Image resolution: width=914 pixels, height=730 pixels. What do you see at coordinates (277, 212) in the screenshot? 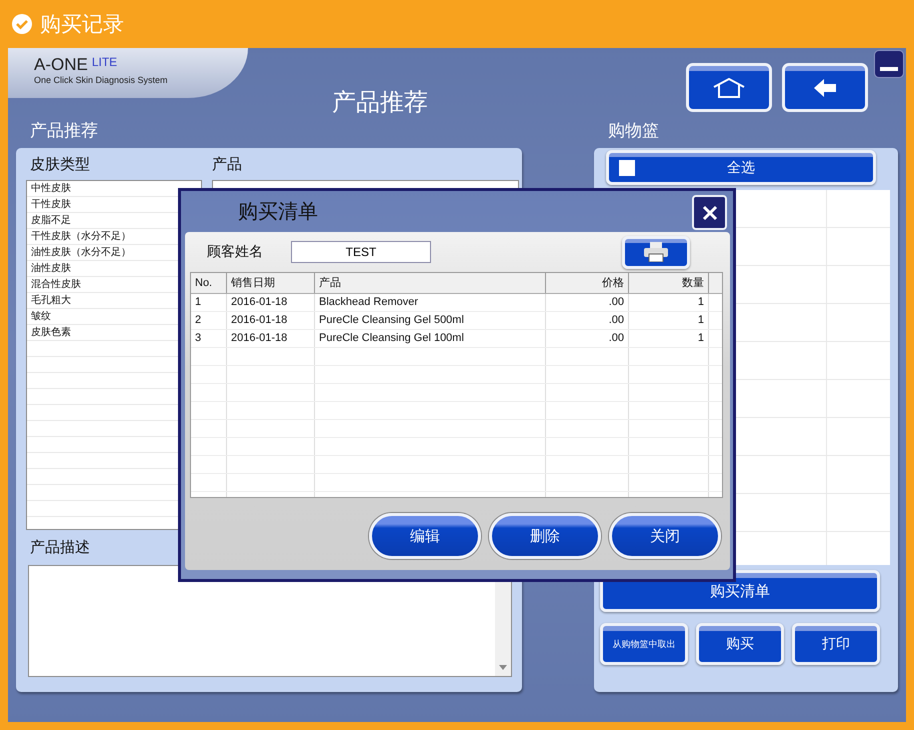
I see `dialog-title: 购买清单` at bounding box center [277, 212].